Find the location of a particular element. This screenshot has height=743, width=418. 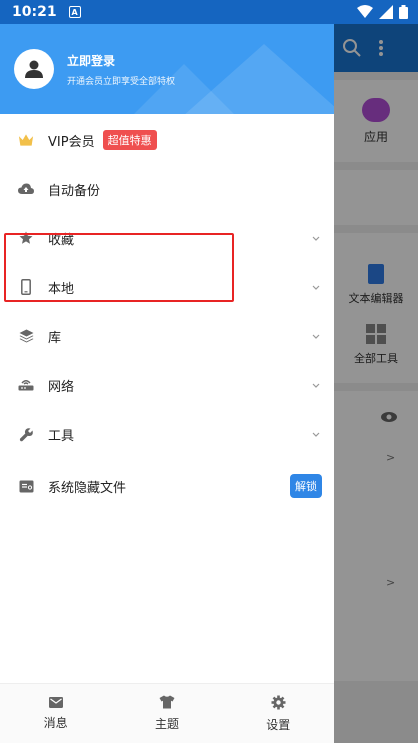

mail-icon is located at coordinates (55, 702).